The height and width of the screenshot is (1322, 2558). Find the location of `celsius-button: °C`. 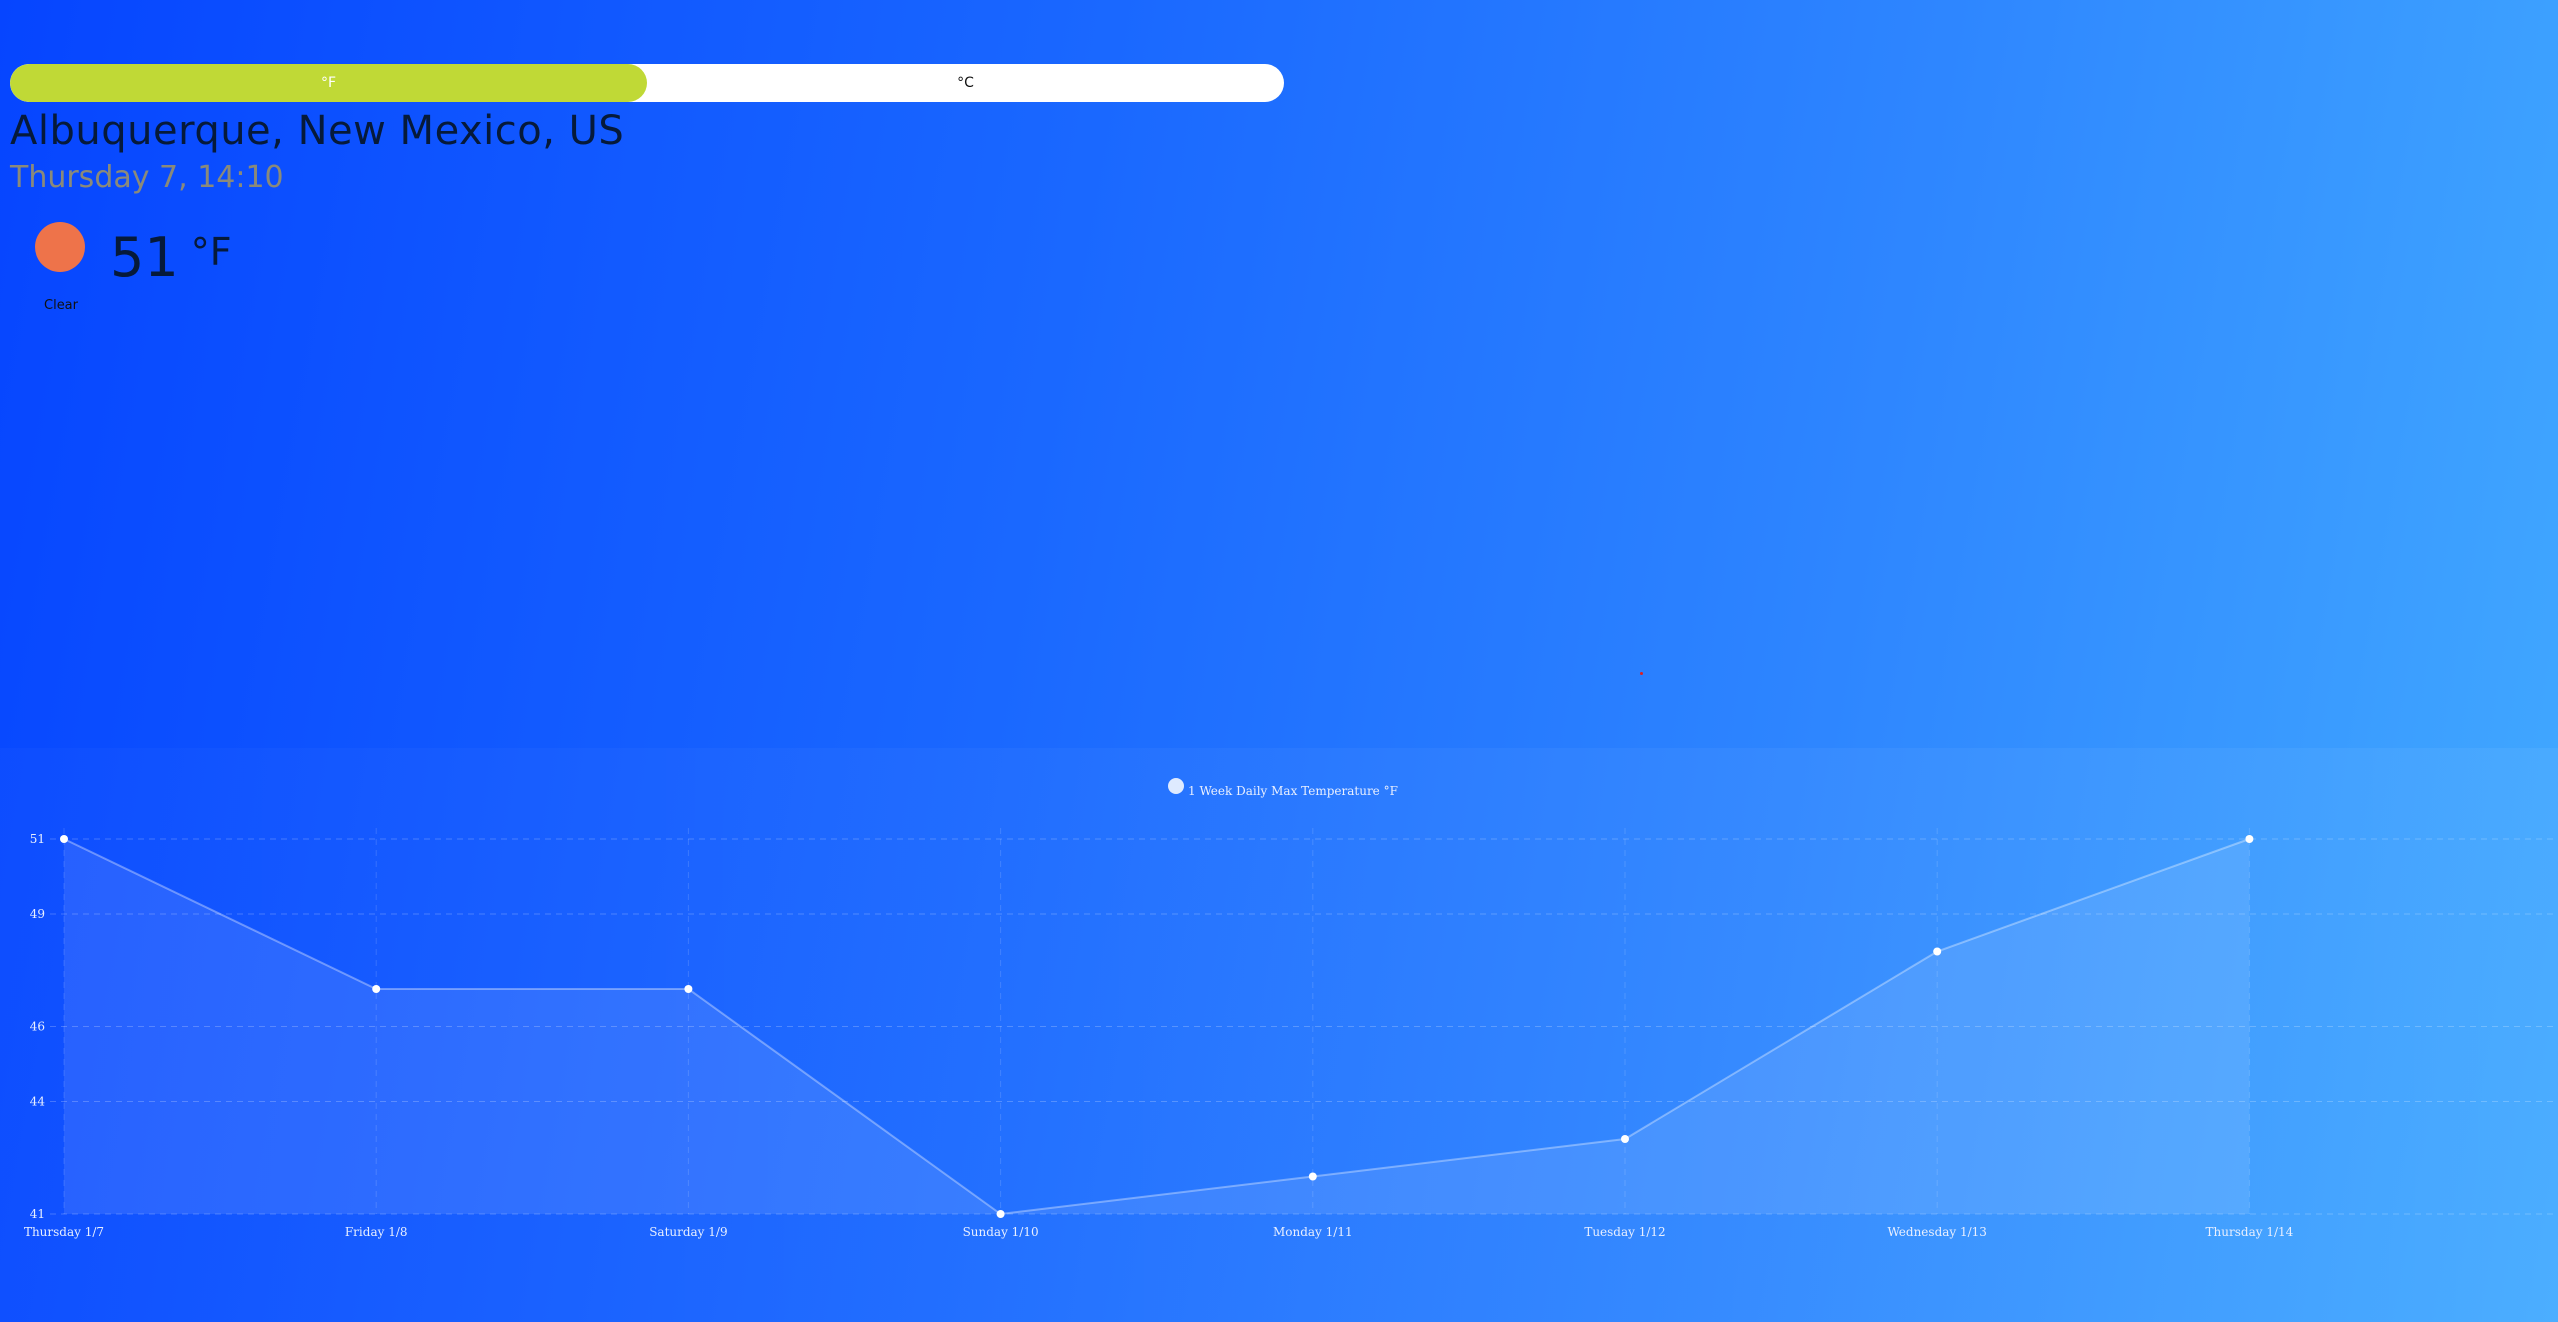

celsius-button: °C is located at coordinates (965, 83).